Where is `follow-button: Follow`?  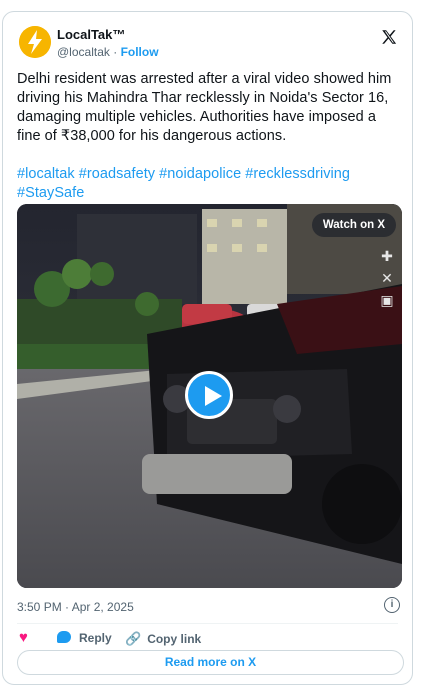
follow-button: Follow is located at coordinates (140, 52).